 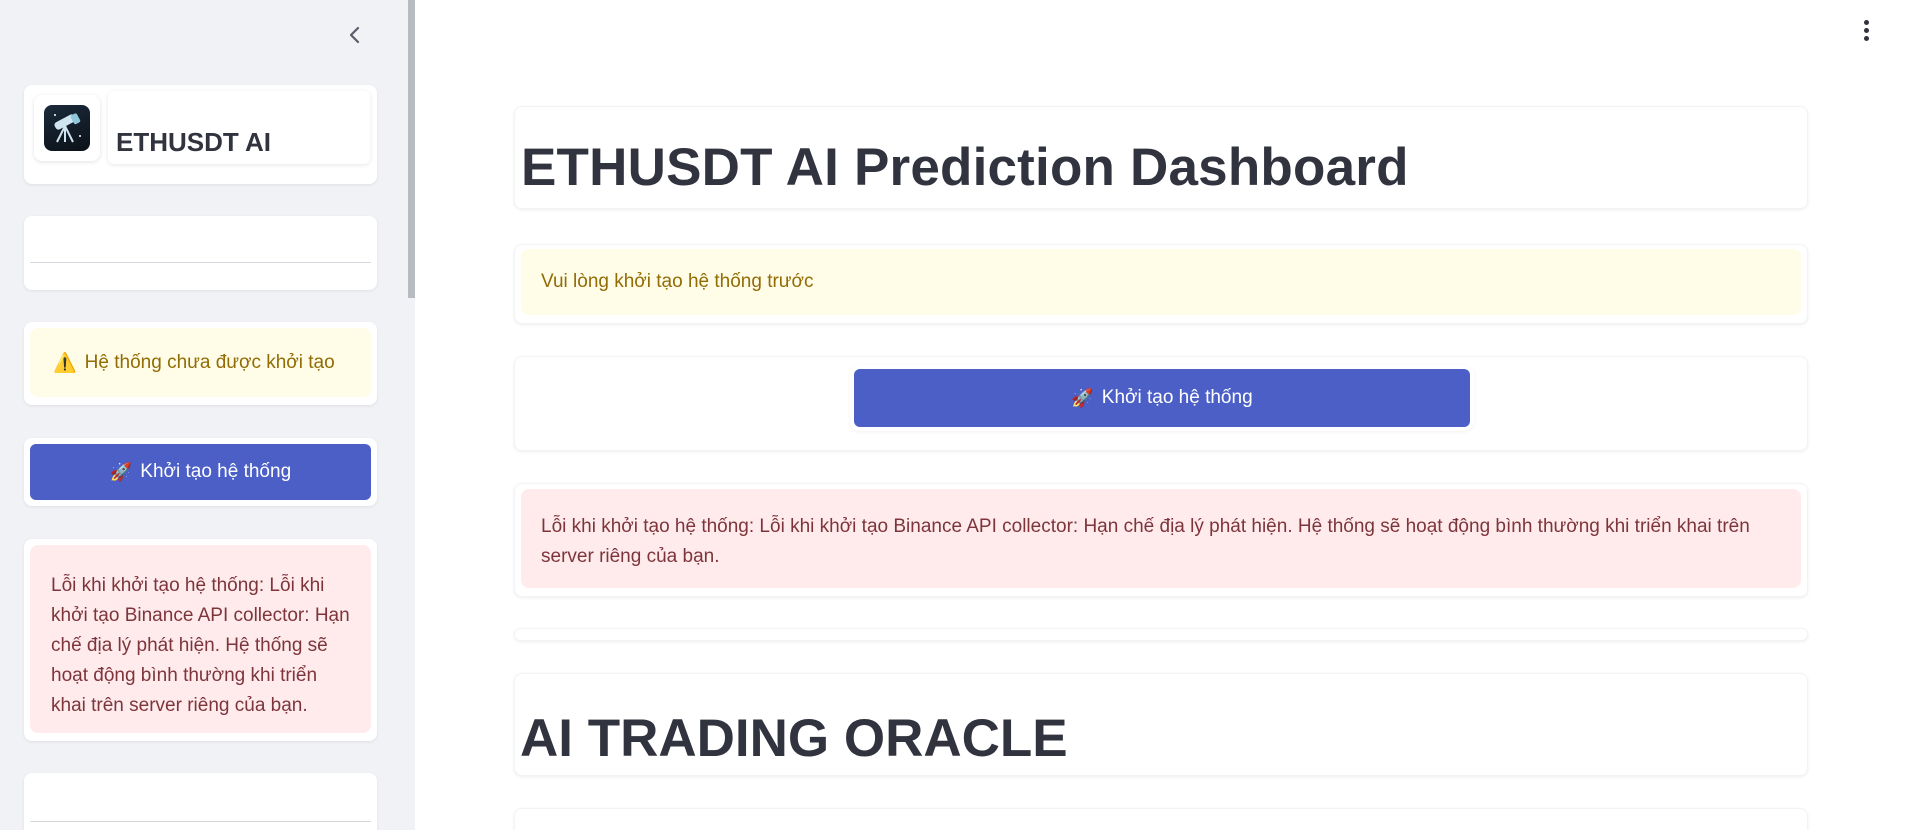 What do you see at coordinates (209, 362) in the screenshot?
I see `status-warning-text: Hệ thống chưa được khởi tạo` at bounding box center [209, 362].